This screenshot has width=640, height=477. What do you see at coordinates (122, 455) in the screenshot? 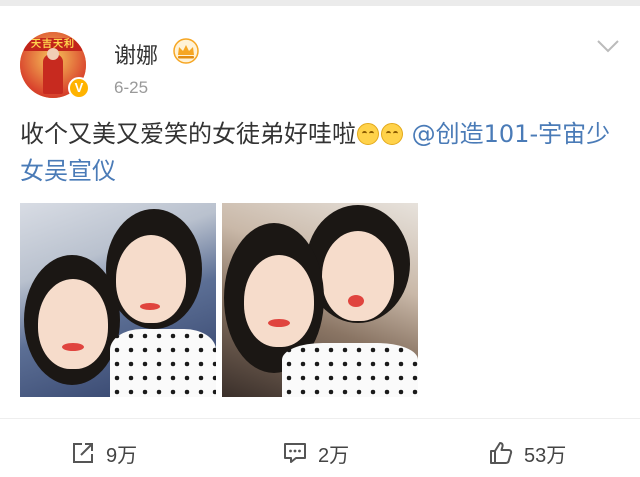
I see `share-count: 9万` at bounding box center [122, 455].